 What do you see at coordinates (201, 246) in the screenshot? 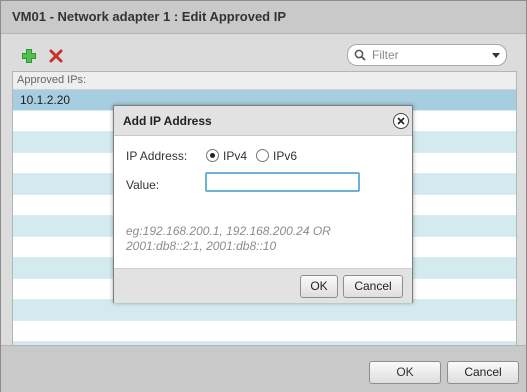
I see `hint-line-2: 2001:db8::2:1, 2001:db8::10` at bounding box center [201, 246].